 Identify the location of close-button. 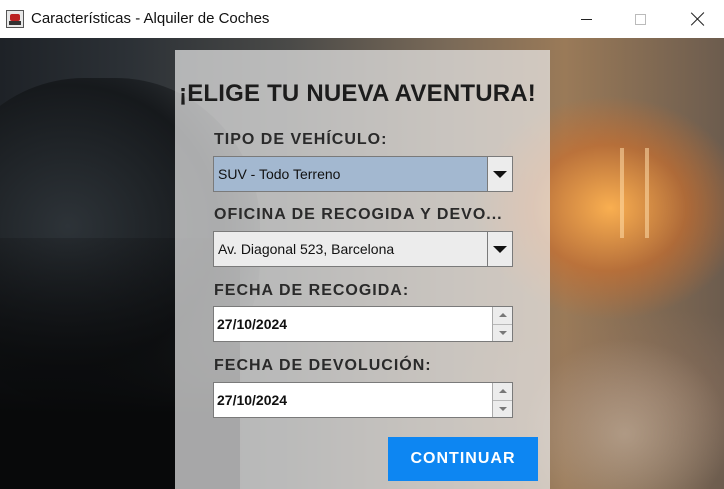
(698, 19).